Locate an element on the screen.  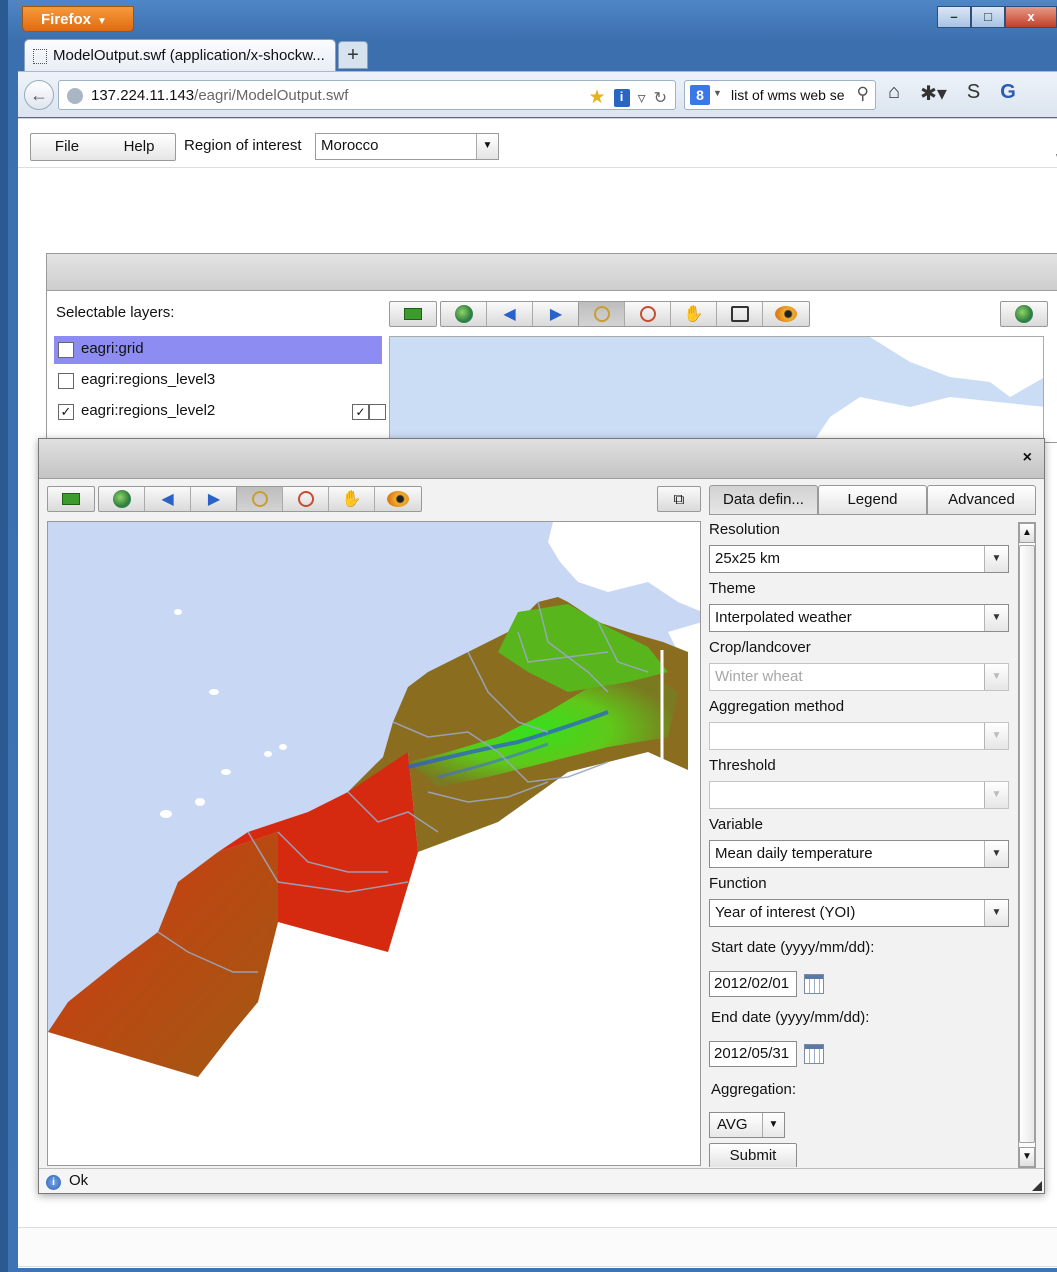
home-icon: ⌂ is located at coordinates (894, 93).